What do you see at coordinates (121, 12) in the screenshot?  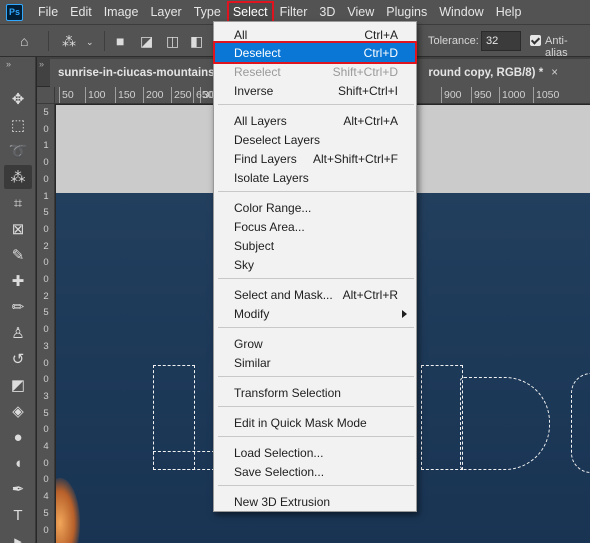 I see `menu-image: Image` at bounding box center [121, 12].